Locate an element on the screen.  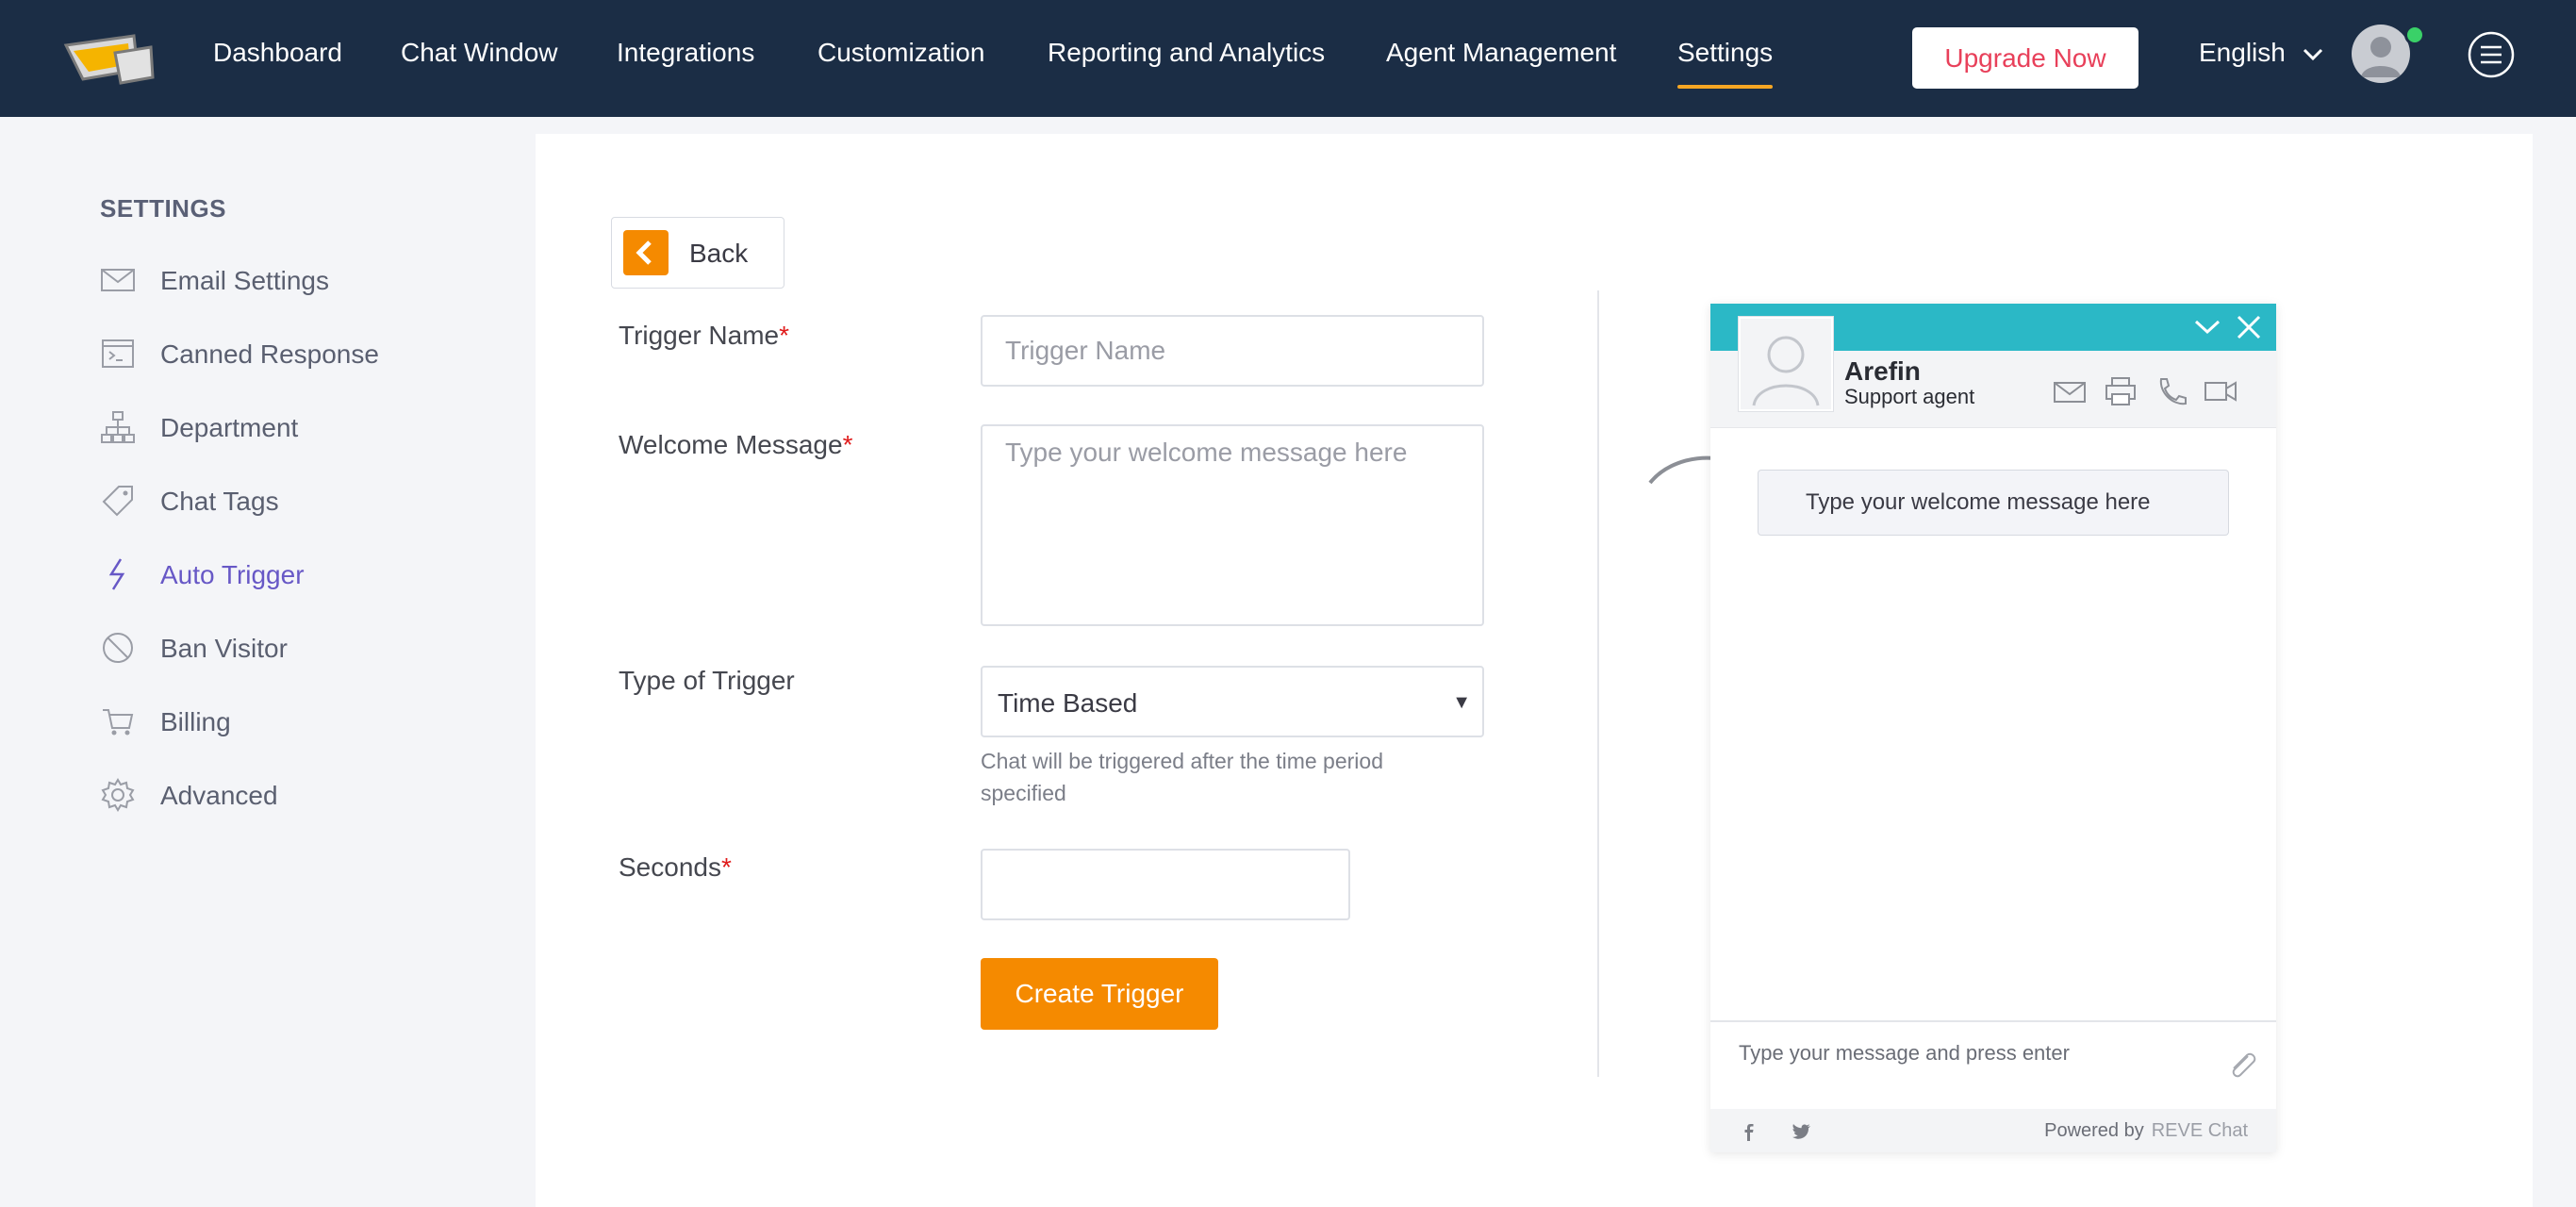
vertical-divider is located at coordinates (1598, 683).